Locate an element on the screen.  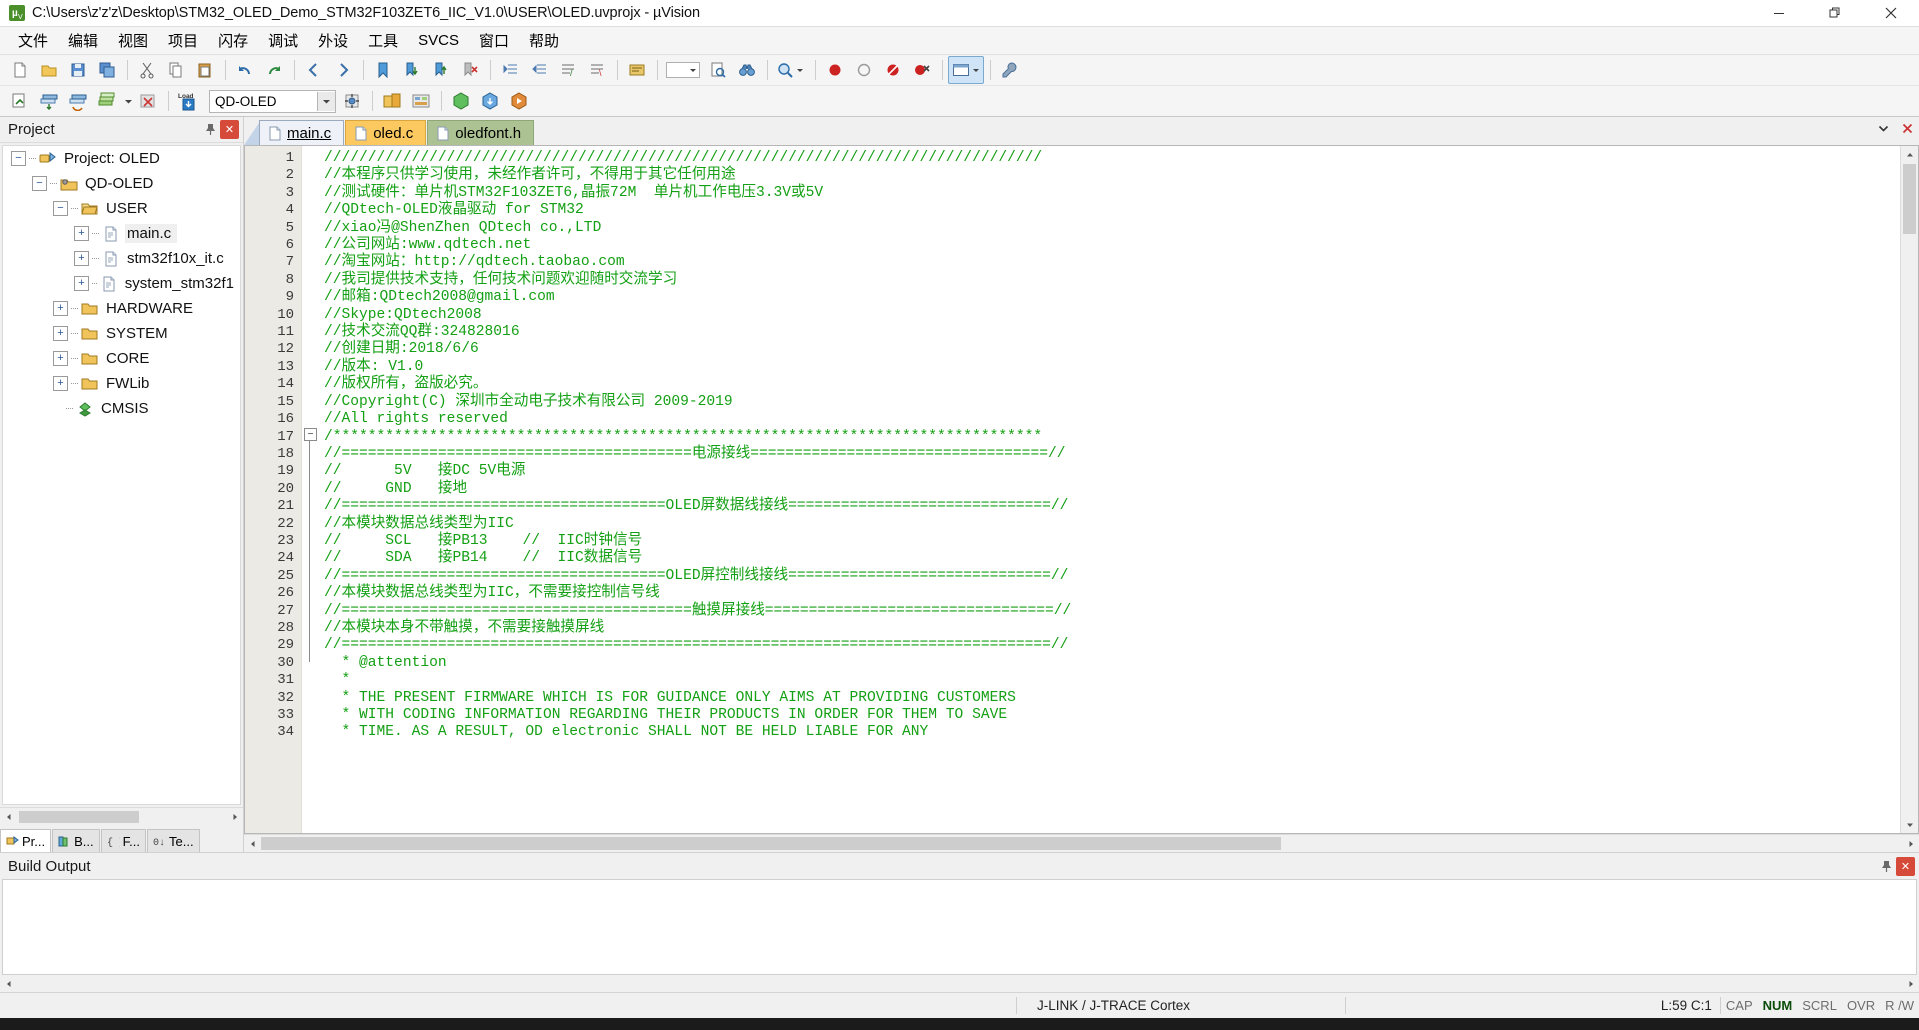
fold-column: − is located at coordinates (310, 489).